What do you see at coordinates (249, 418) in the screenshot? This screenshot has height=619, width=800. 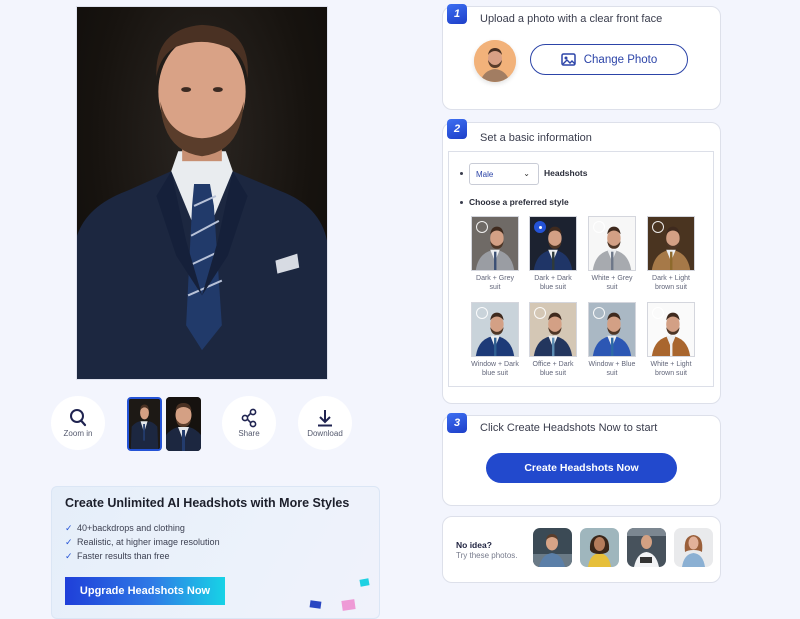 I see `share-icon` at bounding box center [249, 418].